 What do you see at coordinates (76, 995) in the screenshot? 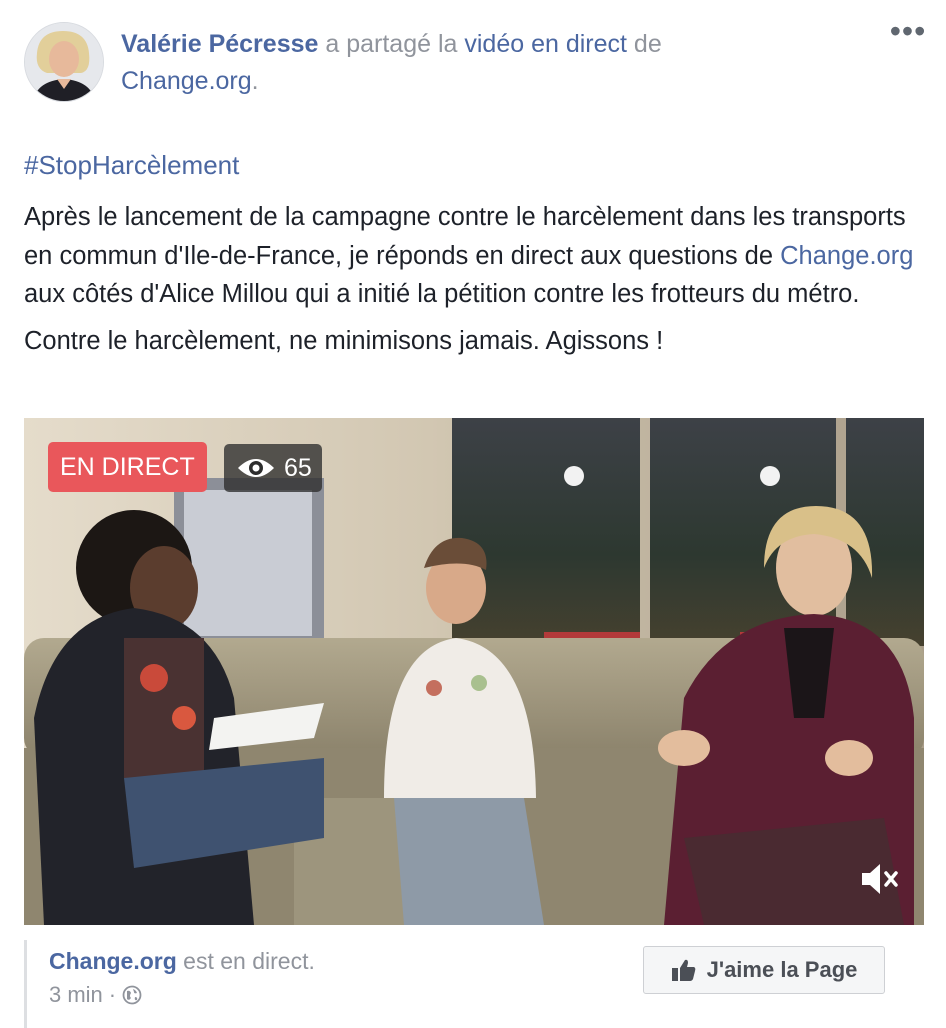
I see `timestamp-link: 3 min` at bounding box center [76, 995].